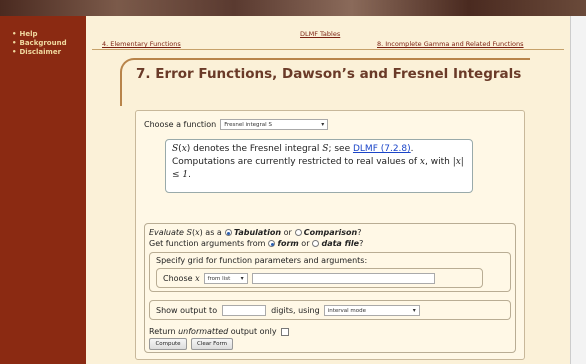 The width and height of the screenshot is (586, 364). What do you see at coordinates (178, 278) in the screenshot?
I see `choose-x-label: Choose` at bounding box center [178, 278].